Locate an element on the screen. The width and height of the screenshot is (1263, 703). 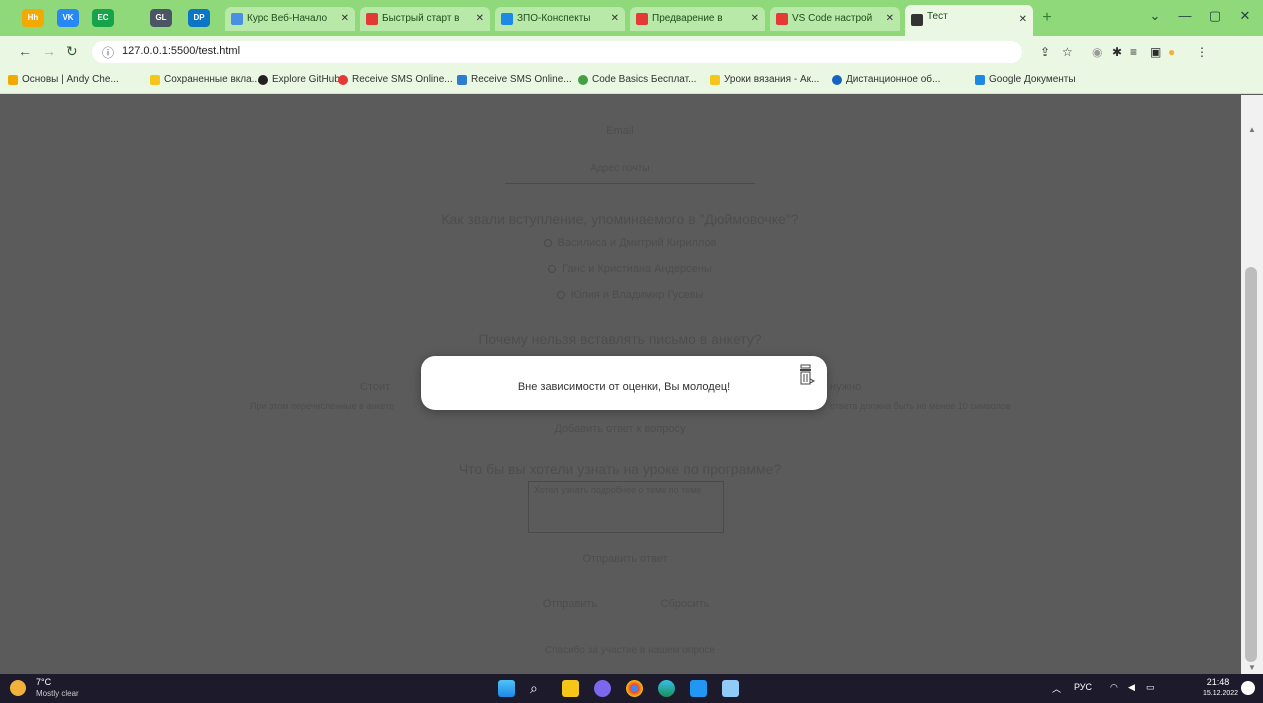
edge-icon is located at coordinates (666, 688).